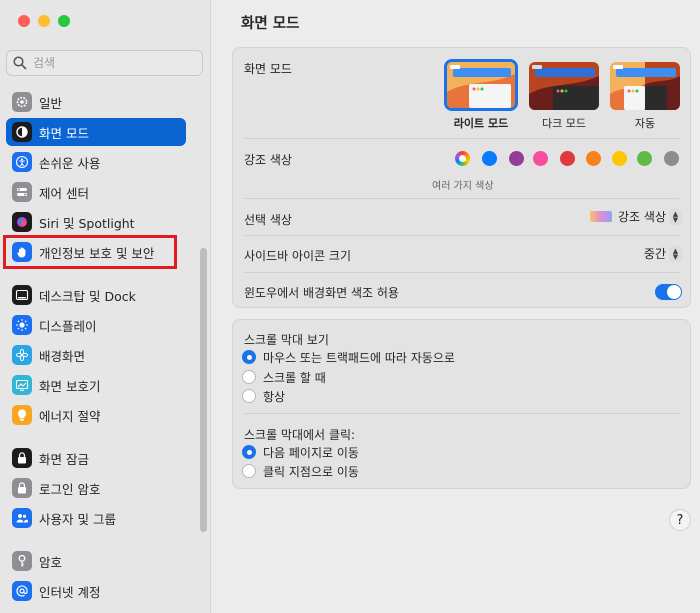  What do you see at coordinates (619, 158) in the screenshot?
I see `accent-swatch-yellow` at bounding box center [619, 158].